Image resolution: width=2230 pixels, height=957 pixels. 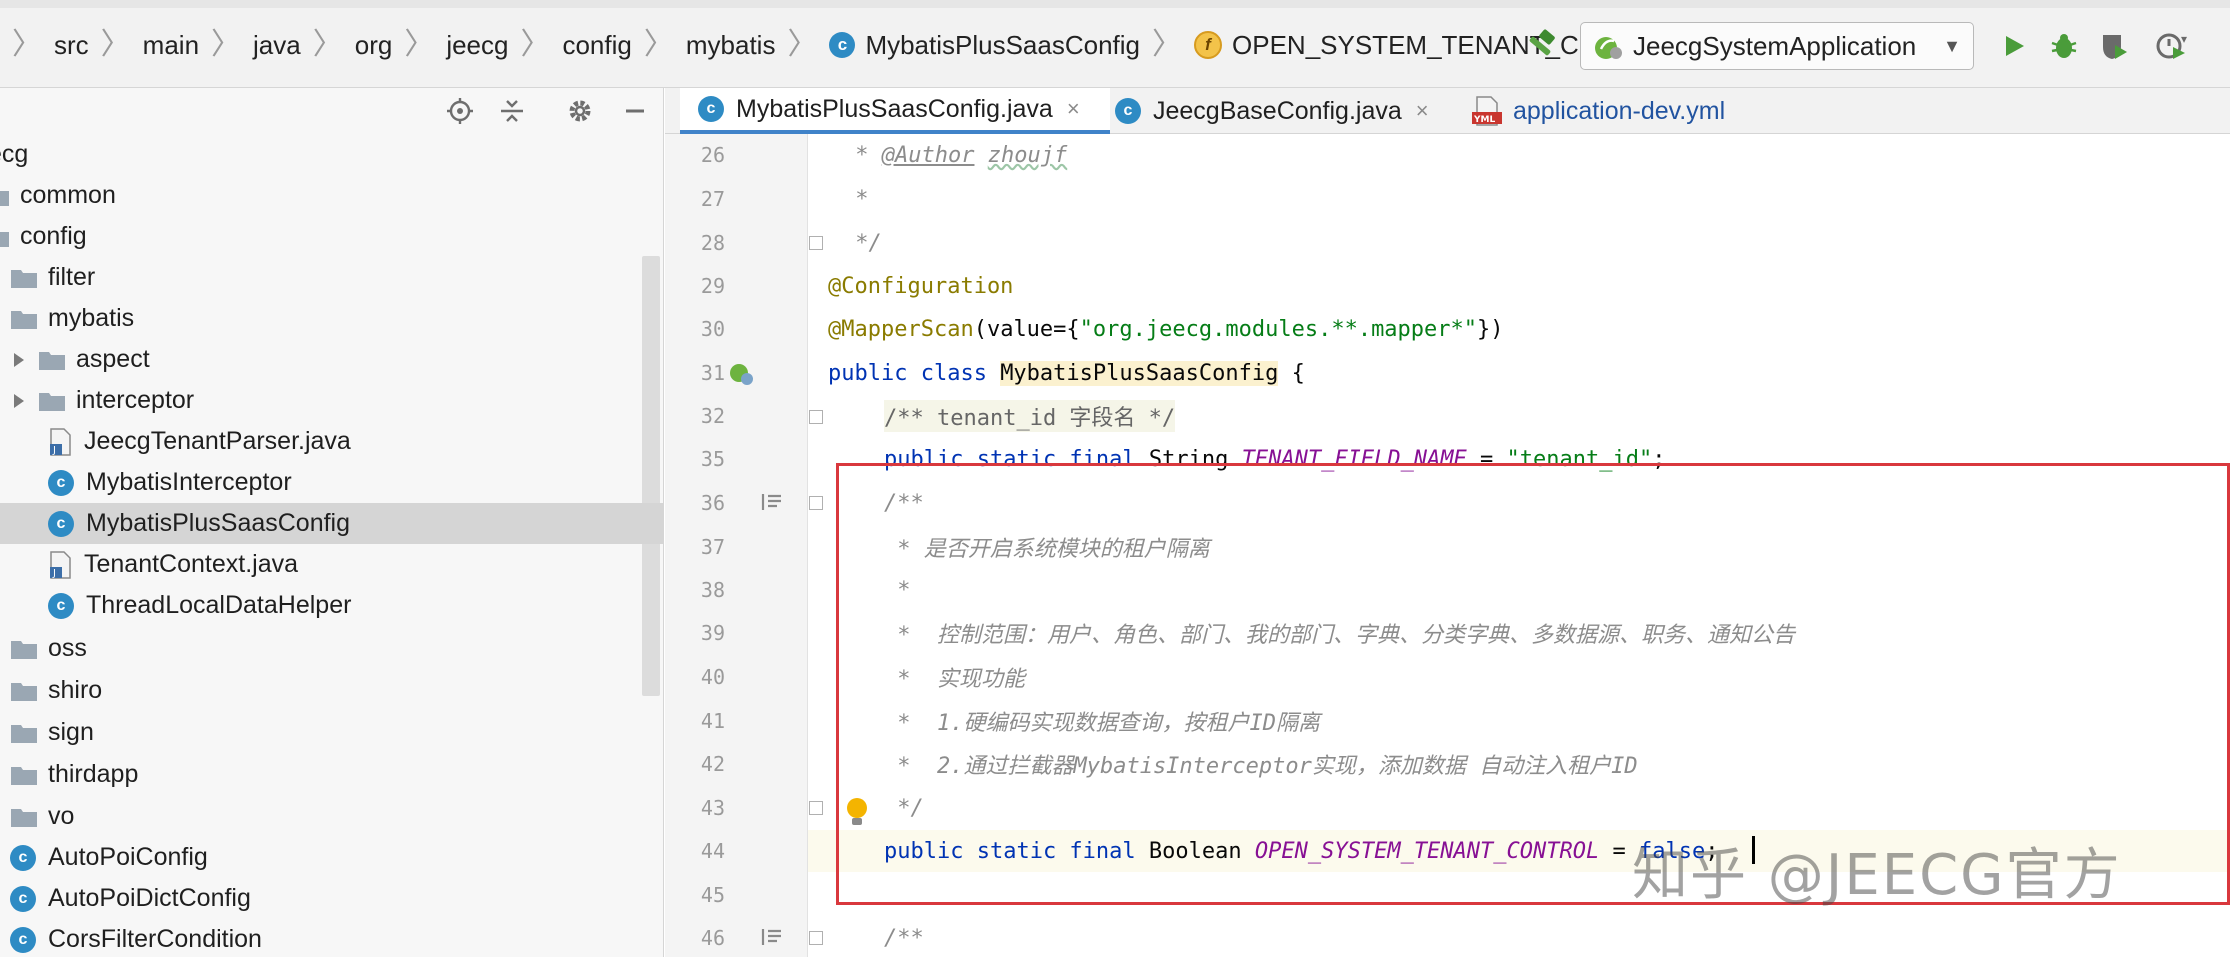 What do you see at coordinates (219, 605) in the screenshot?
I see `tree-node-label: ThreadLocalDataHelper` at bounding box center [219, 605].